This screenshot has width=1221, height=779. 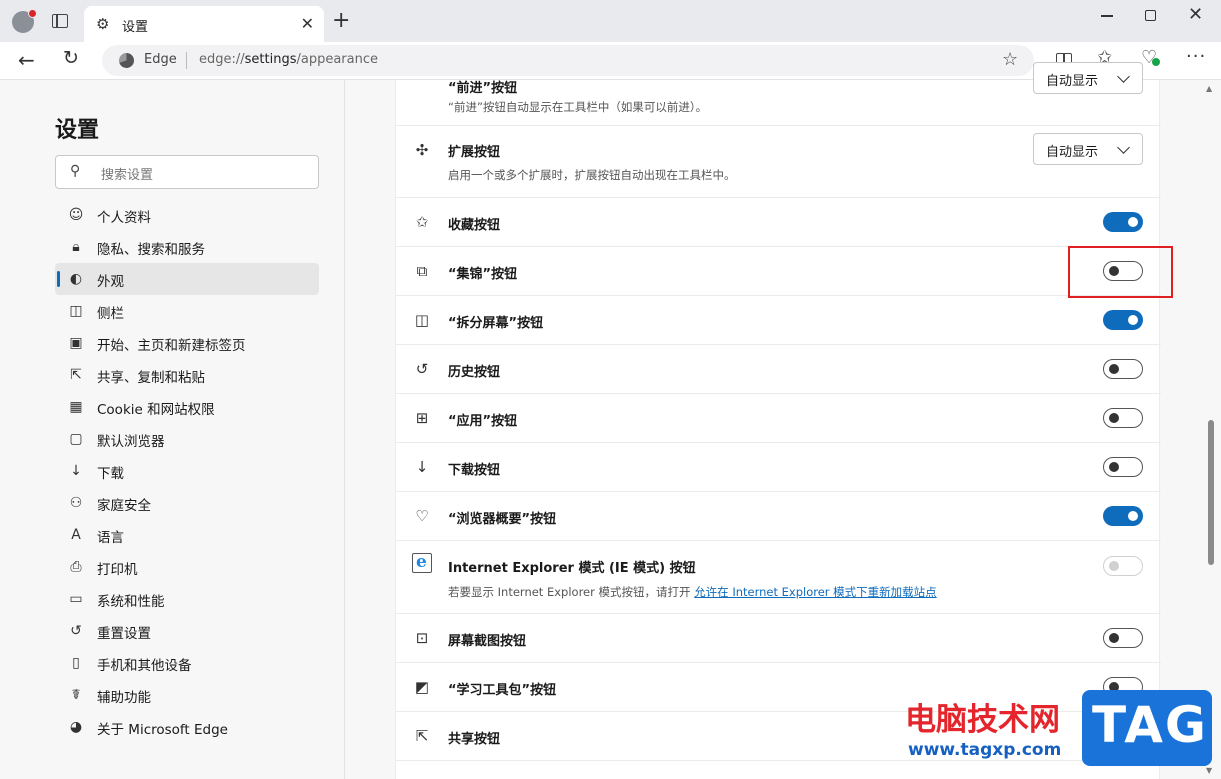 What do you see at coordinates (187, 727) in the screenshot?
I see `sidebar-item-about: ◕ 关于 Microsoft Edge` at bounding box center [187, 727].